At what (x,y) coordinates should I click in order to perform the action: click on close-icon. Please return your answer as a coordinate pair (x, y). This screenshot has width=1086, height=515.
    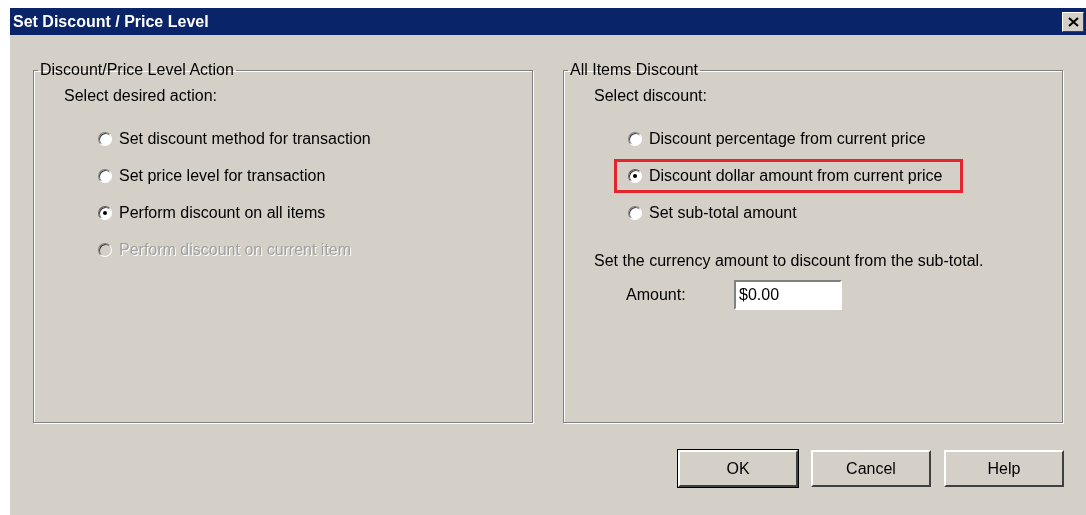
    Looking at the image, I should click on (1073, 21).